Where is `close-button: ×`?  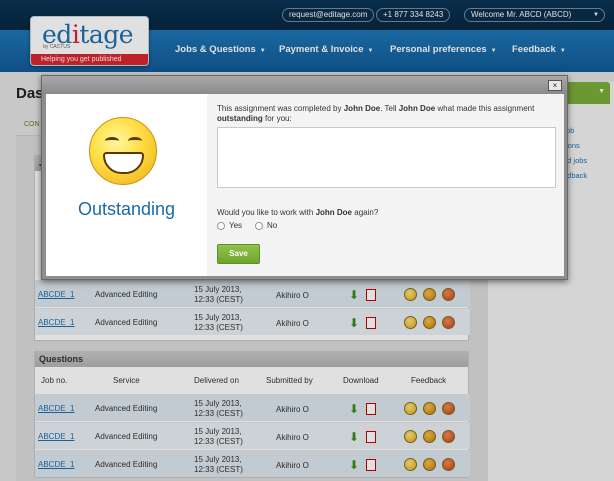
close-button: × is located at coordinates (555, 85).